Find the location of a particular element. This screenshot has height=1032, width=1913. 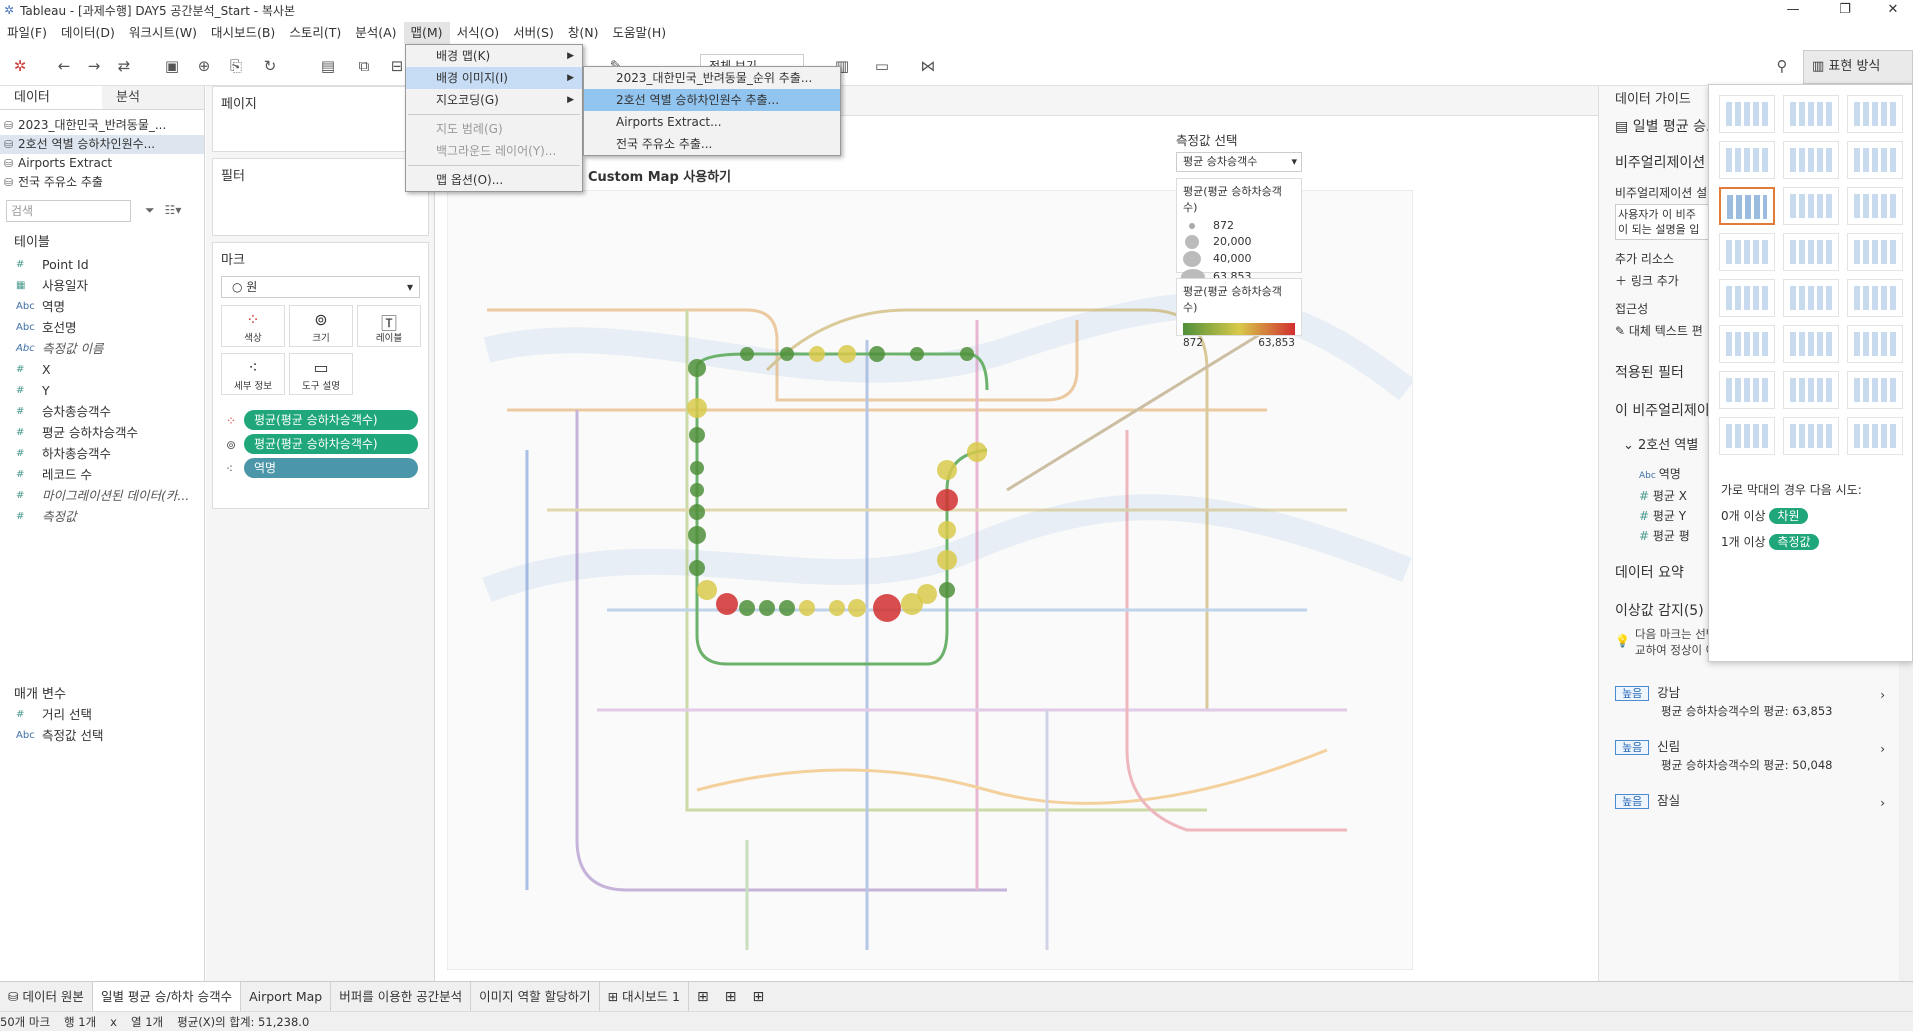

color-button: ⁘ 색상 is located at coordinates (253, 326).